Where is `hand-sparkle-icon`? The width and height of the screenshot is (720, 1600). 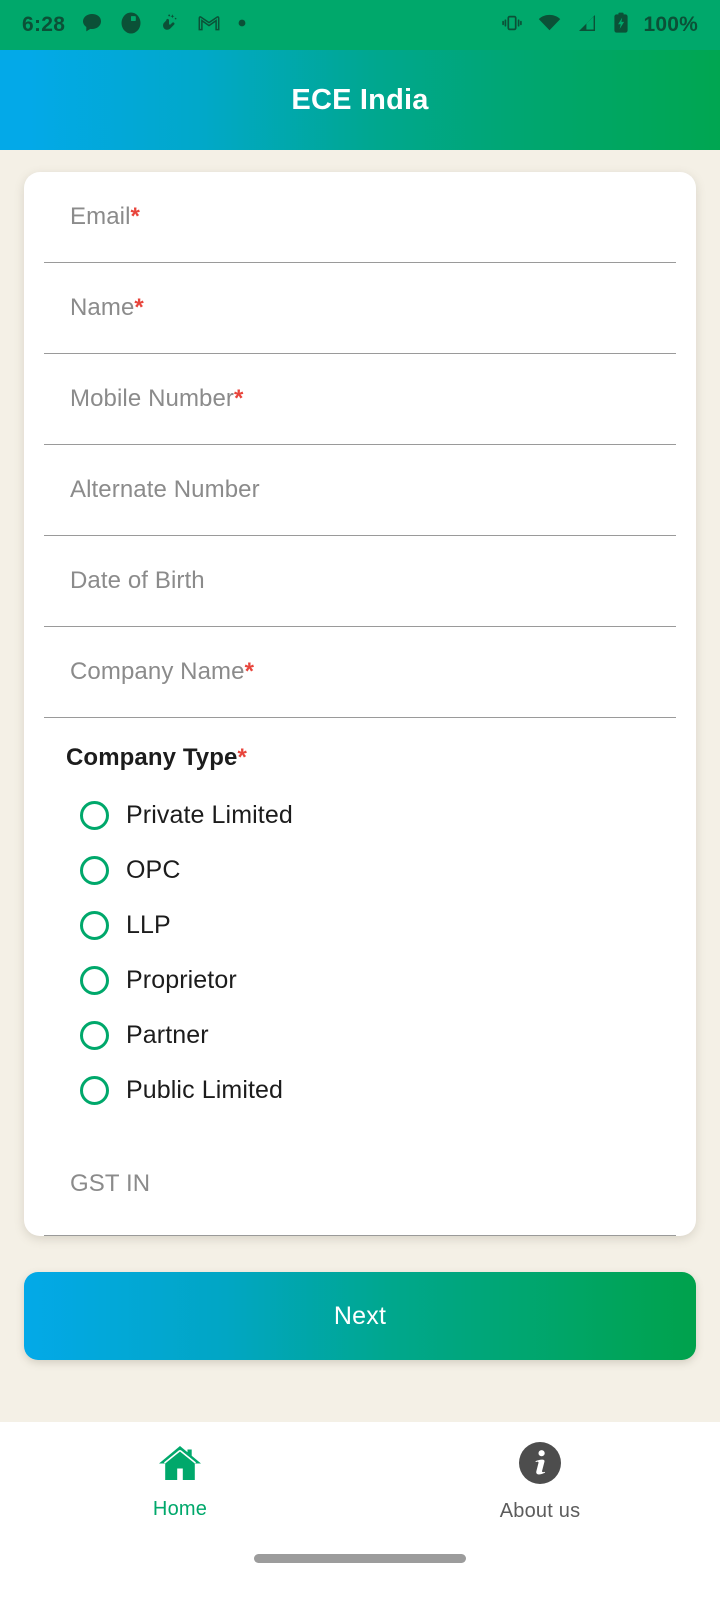 hand-sparkle-icon is located at coordinates (170, 25).